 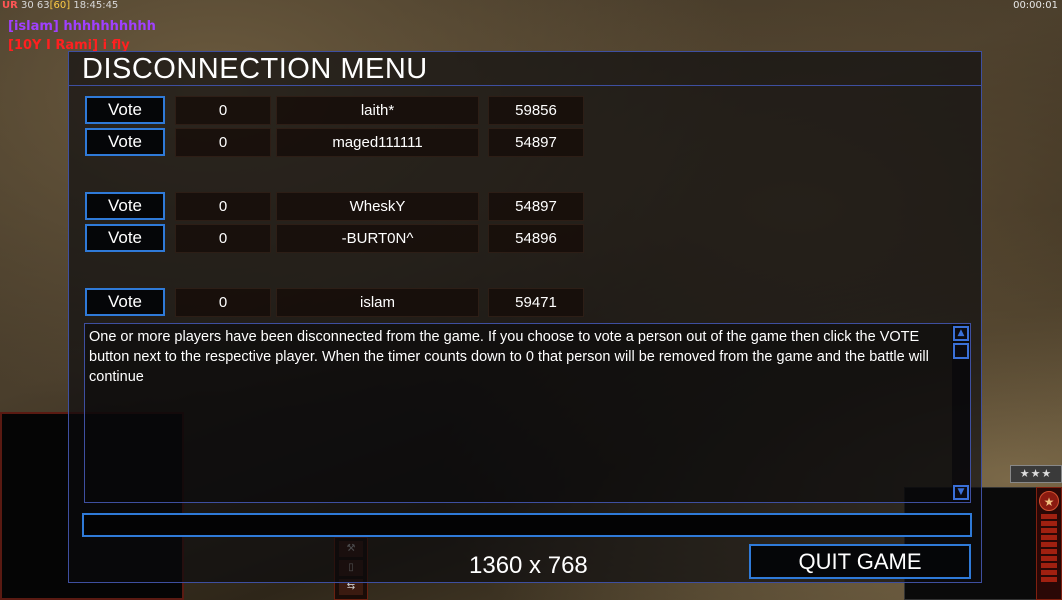 I want to click on quit-game-button: QUIT GAME, so click(x=860, y=561).